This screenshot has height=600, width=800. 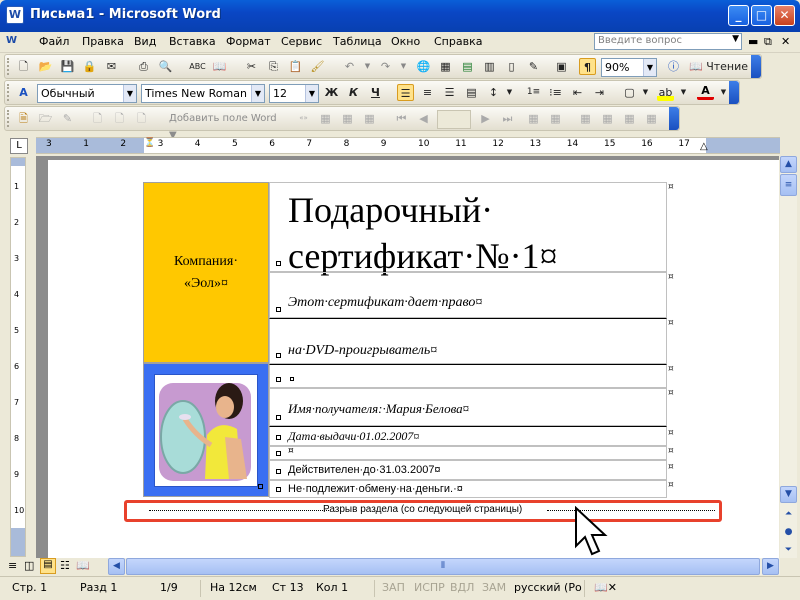 I want to click on title-bar: W Письма1 - Microsoft Word _ □ ✕, so click(x=400, y=16).